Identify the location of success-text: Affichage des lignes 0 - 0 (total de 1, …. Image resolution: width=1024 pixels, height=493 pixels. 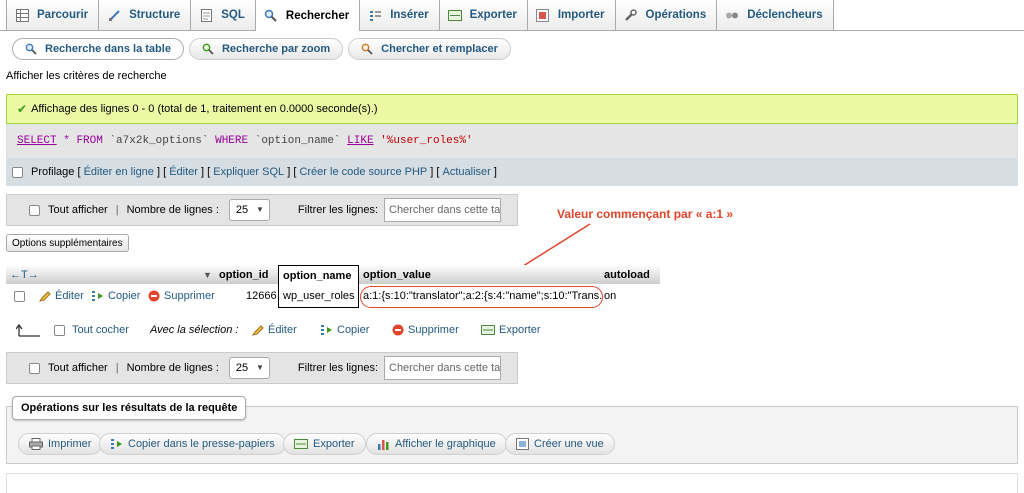
(204, 109).